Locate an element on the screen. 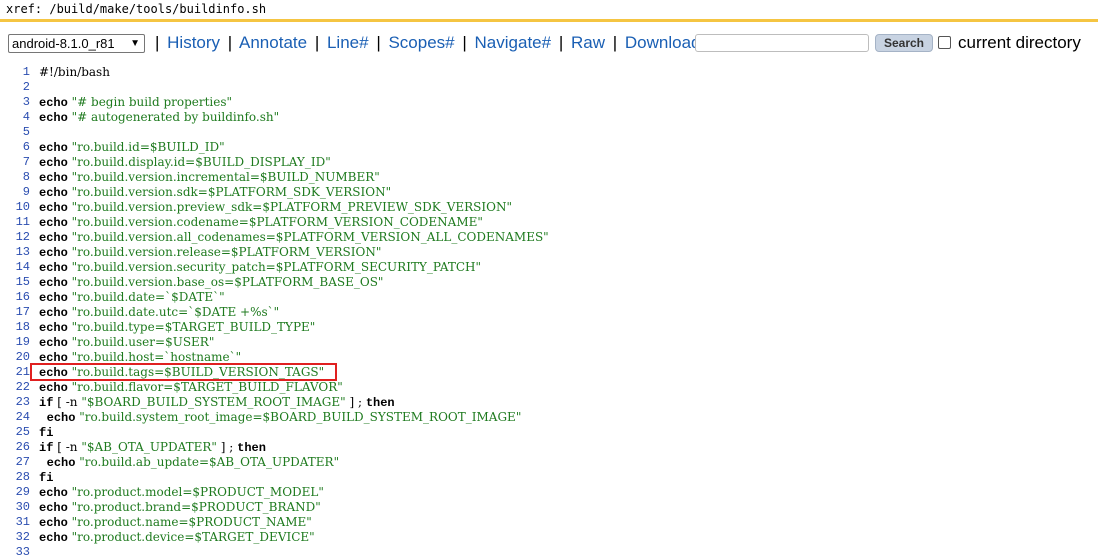 The image size is (1098, 559). download-link: Download is located at coordinates (663, 42).